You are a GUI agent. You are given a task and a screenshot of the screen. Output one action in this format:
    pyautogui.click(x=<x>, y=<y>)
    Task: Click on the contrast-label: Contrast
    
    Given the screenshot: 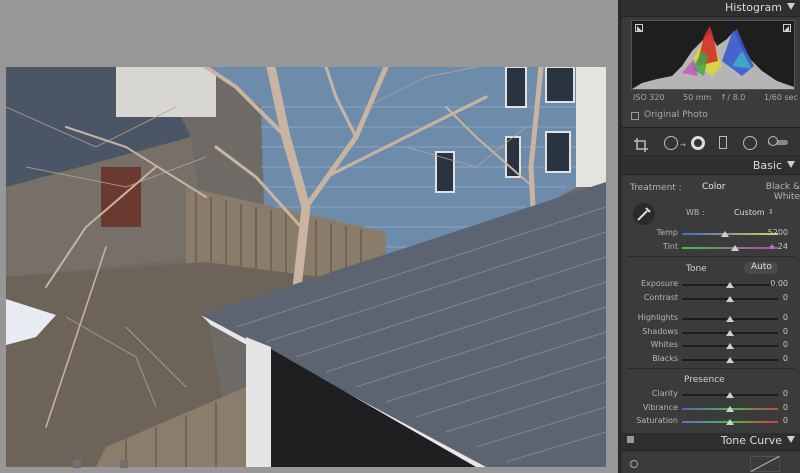 What is the action you would take?
    pyautogui.click(x=660, y=297)
    